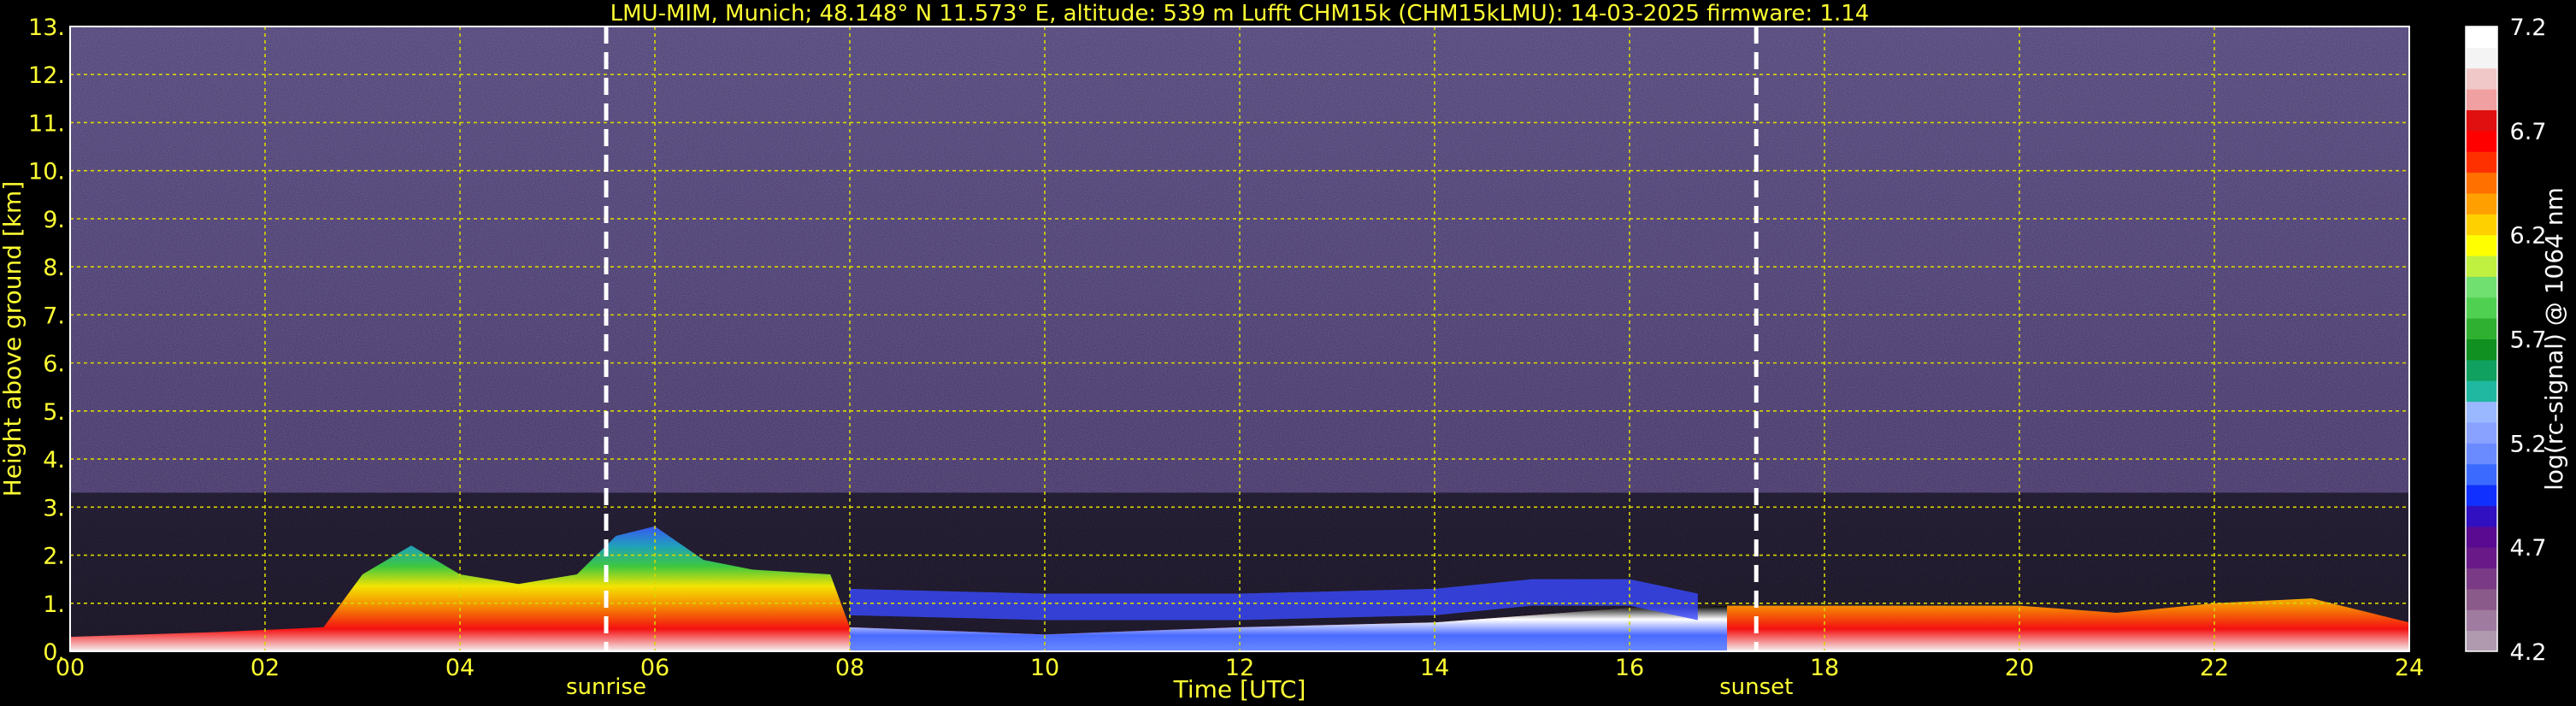 This screenshot has width=2576, height=706. I want to click on colorbar-tick-label: 6.7, so click(2528, 132).